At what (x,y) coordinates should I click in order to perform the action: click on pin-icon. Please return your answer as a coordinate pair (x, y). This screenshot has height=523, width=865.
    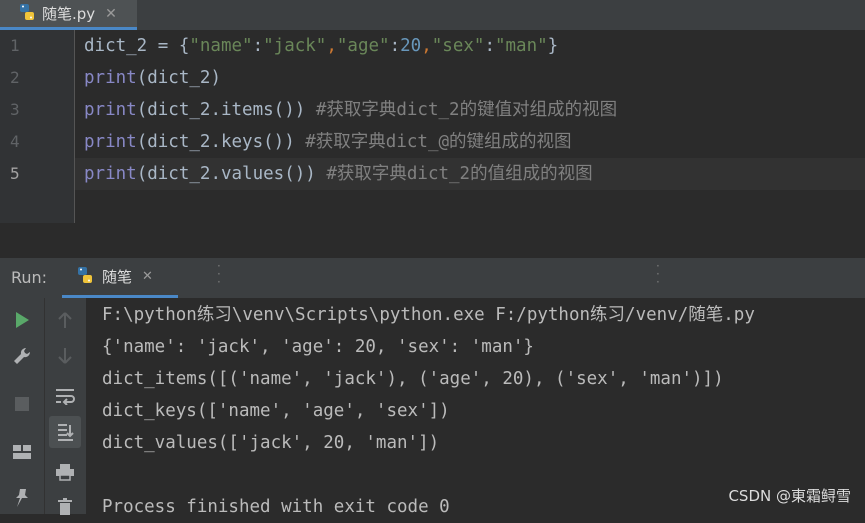
    Looking at the image, I should click on (22, 498).